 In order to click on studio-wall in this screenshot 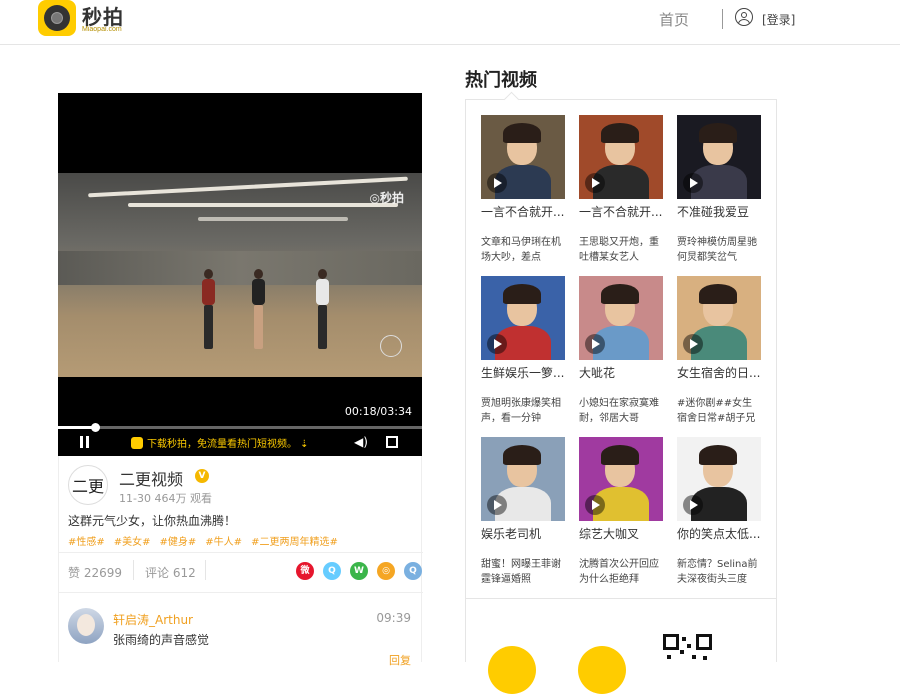, I will do `click(240, 268)`.